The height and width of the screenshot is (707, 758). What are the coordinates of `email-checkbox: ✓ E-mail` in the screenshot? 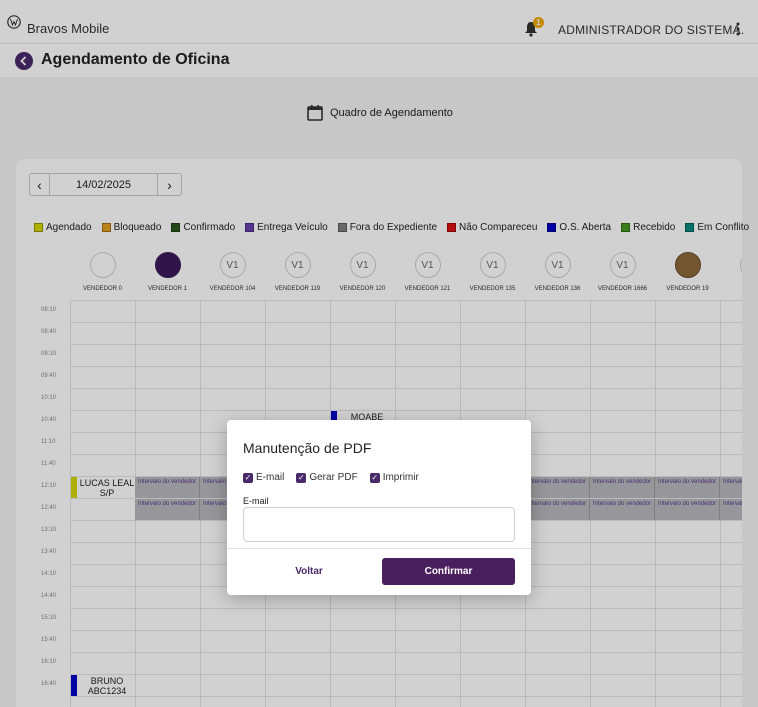 It's located at (263, 477).